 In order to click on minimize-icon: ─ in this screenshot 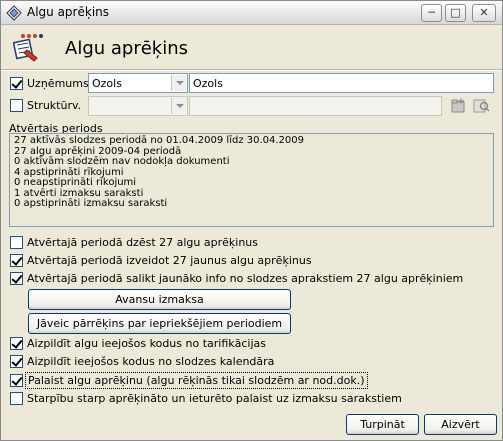, I will do `click(431, 12)`.